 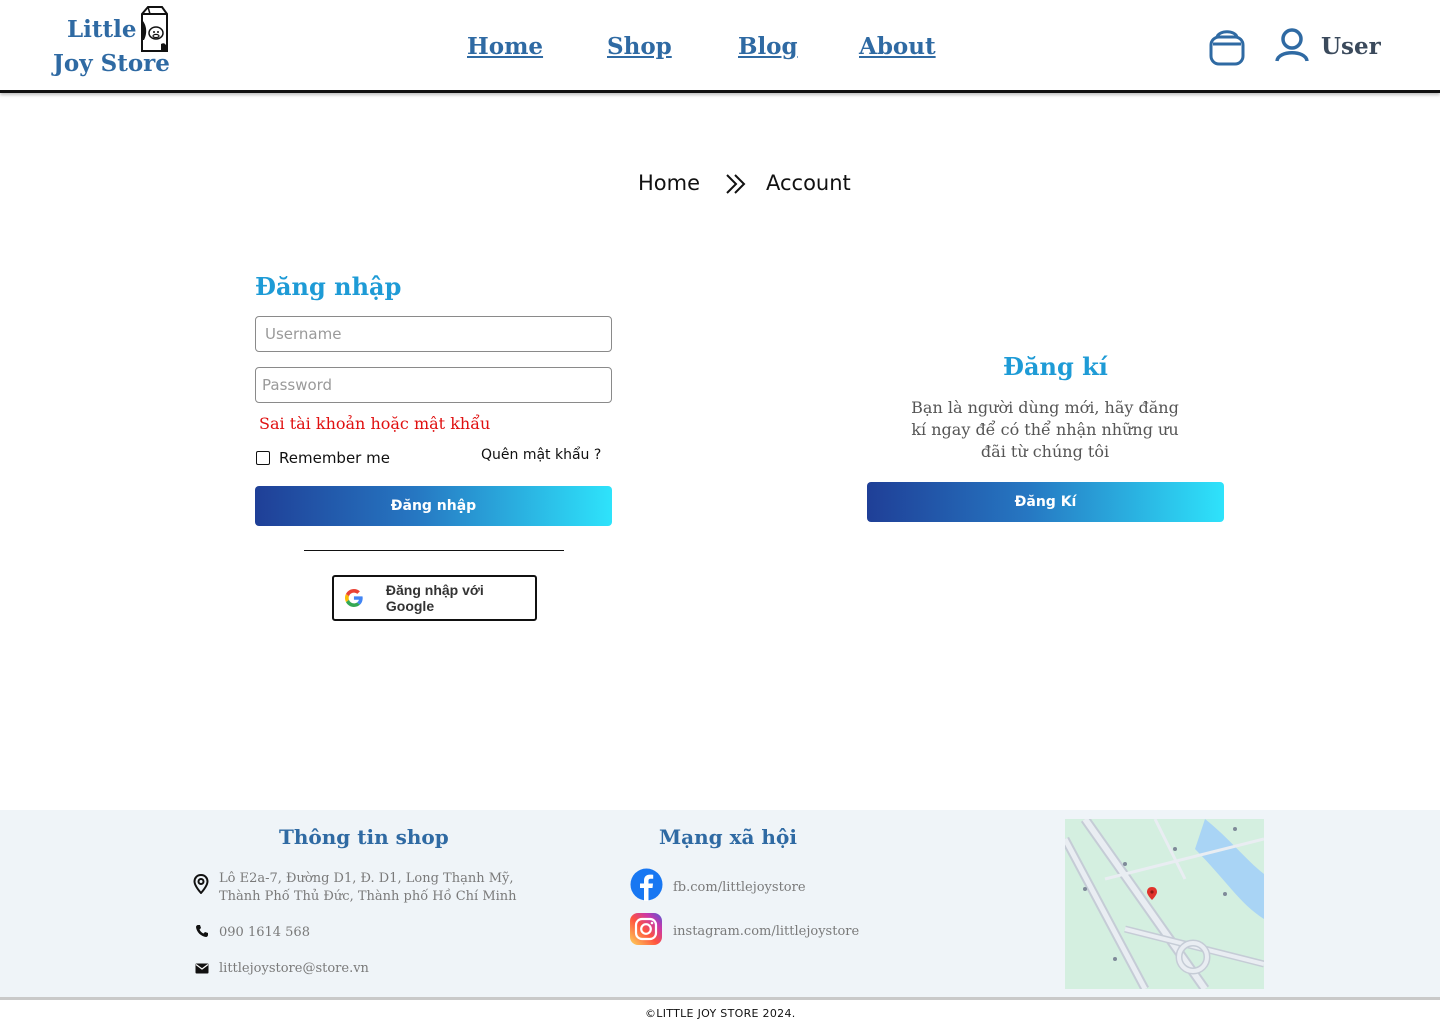 I want to click on instagram-icon, so click(x=646, y=929).